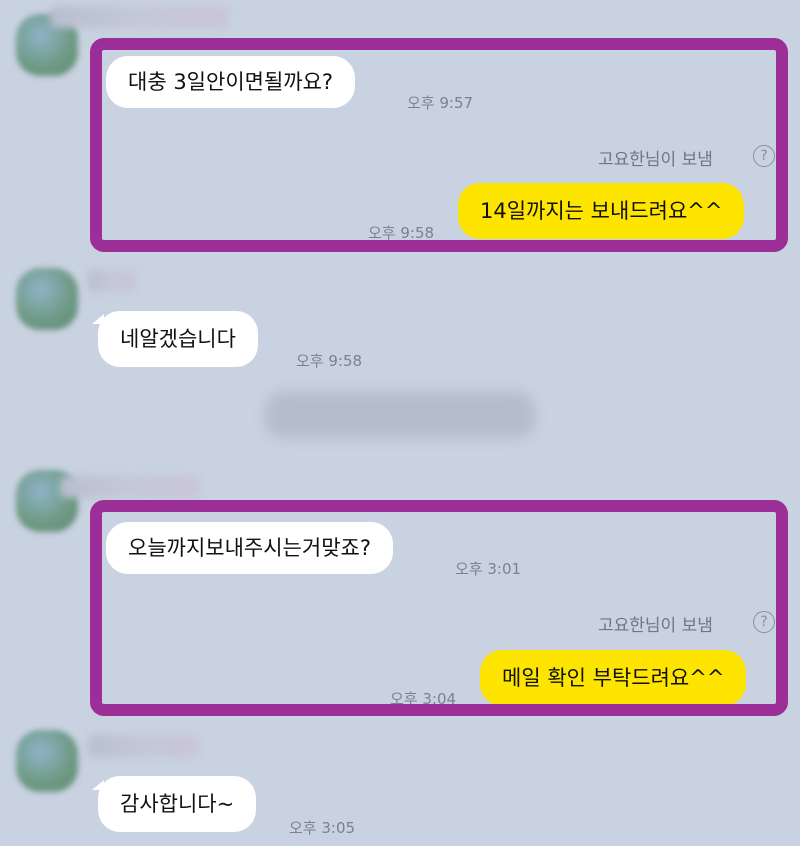 The width and height of the screenshot is (800, 846). What do you see at coordinates (322, 828) in the screenshot?
I see `message-timestamp: 오후 3:05` at bounding box center [322, 828].